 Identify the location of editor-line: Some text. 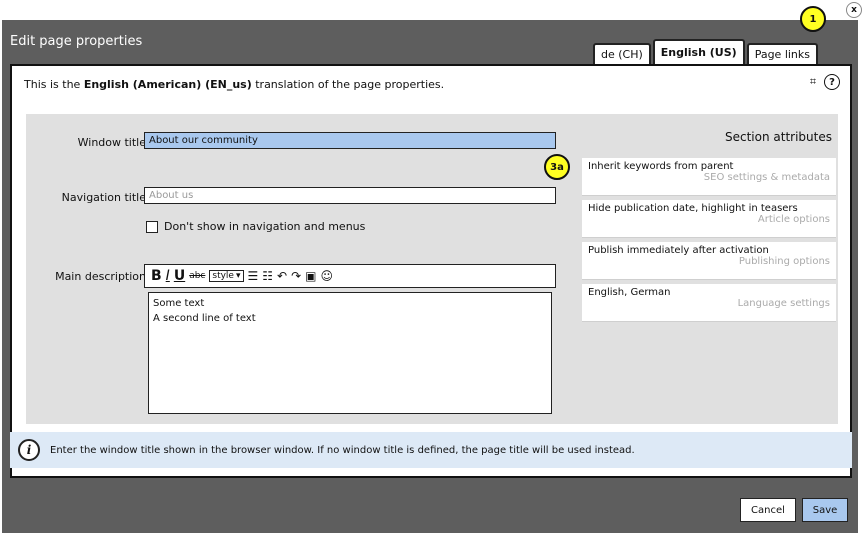
(179, 303).